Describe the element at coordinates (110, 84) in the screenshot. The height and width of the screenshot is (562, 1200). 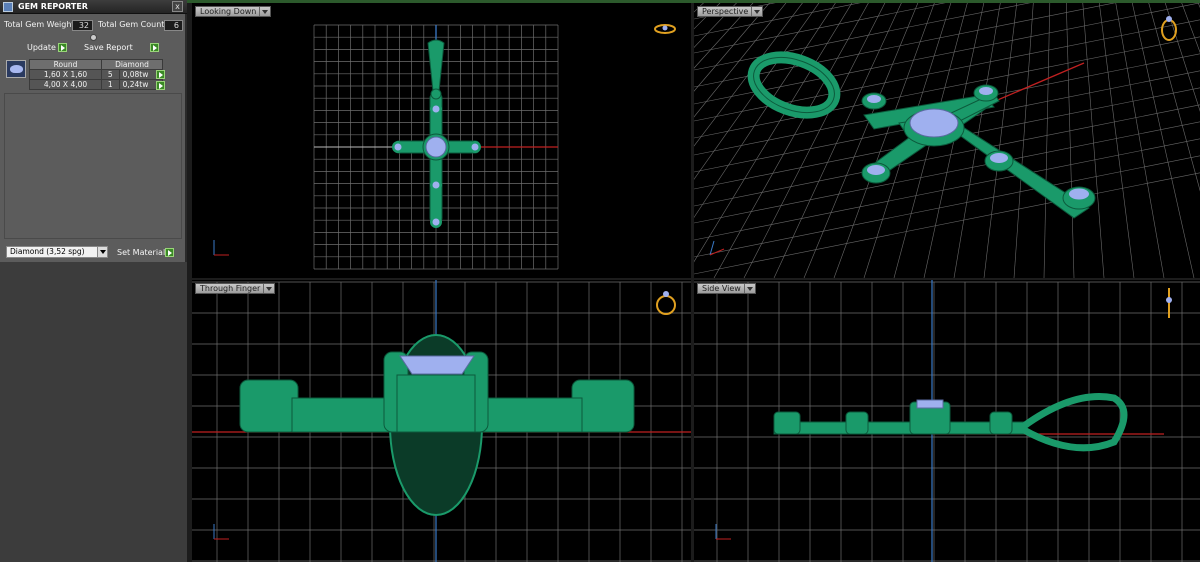
I see `gem-count-cell: 1` at that location.